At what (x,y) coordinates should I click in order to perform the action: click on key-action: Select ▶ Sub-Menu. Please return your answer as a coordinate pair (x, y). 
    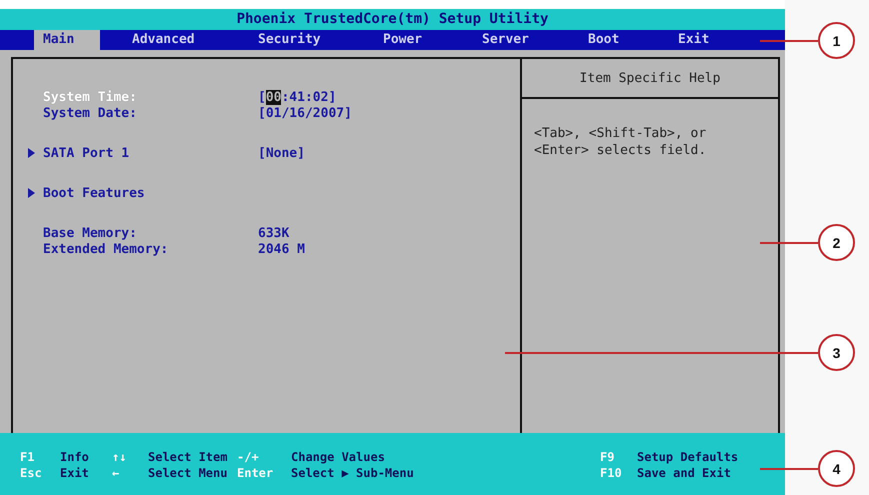
    Looking at the image, I should click on (353, 473).